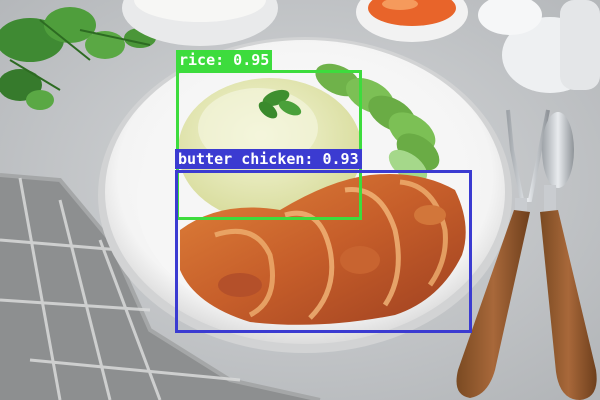 The width and height of the screenshot is (600, 400). What do you see at coordinates (224, 60) in the screenshot?
I see `rice-detection-label: rice: 0.95` at bounding box center [224, 60].